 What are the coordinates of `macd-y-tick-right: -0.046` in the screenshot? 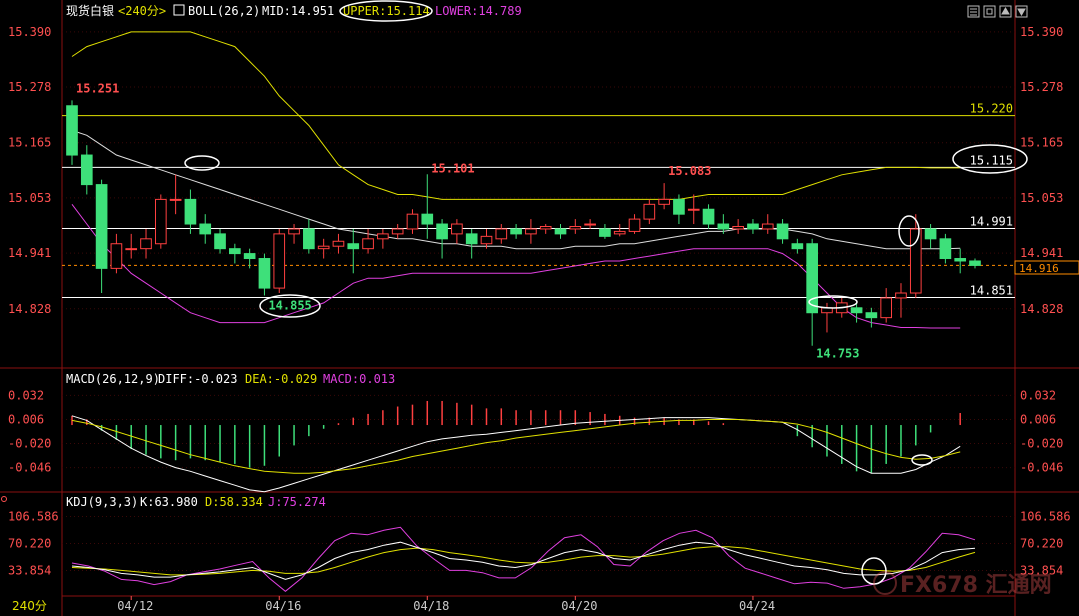 It's located at (1041, 468).